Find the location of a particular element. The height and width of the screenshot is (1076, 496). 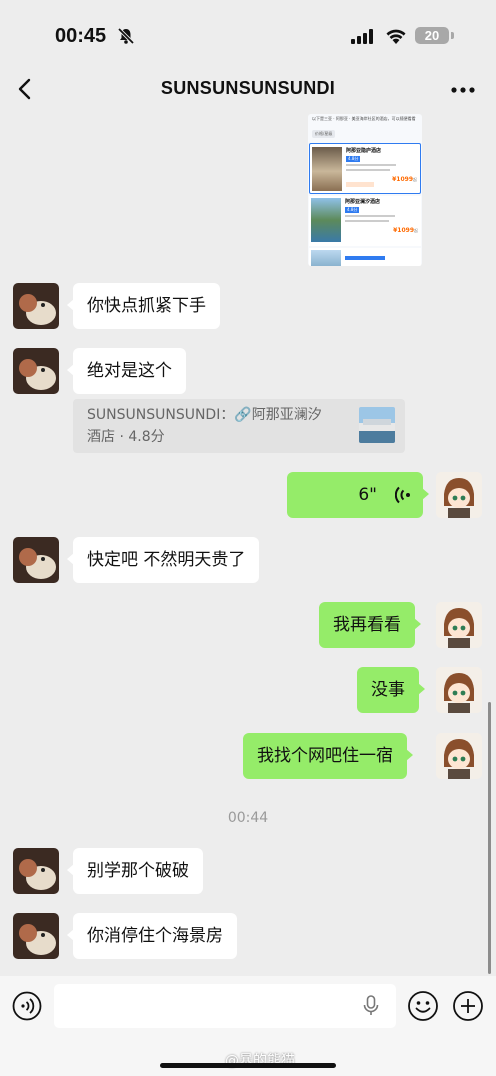

more-actions-button is located at coordinates (468, 1006).